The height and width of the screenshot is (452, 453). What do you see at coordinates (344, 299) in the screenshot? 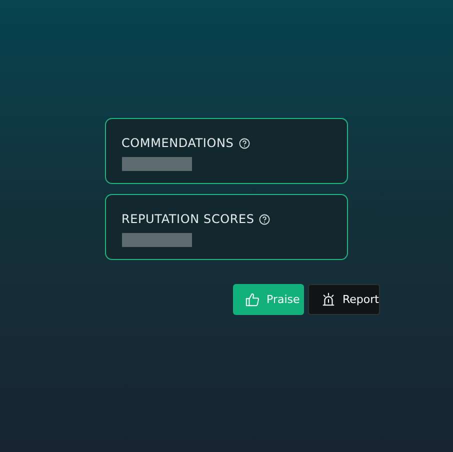
I see `report-button: Report` at bounding box center [344, 299].